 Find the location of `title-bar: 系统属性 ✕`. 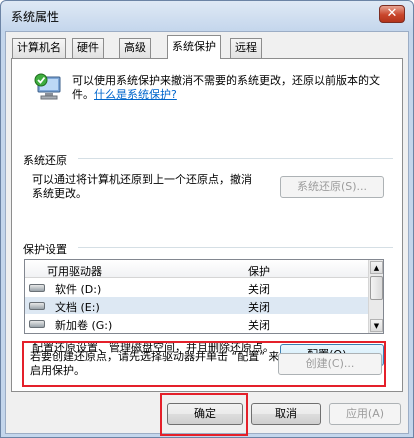

title-bar: 系统属性 ✕ is located at coordinates (207, 16).